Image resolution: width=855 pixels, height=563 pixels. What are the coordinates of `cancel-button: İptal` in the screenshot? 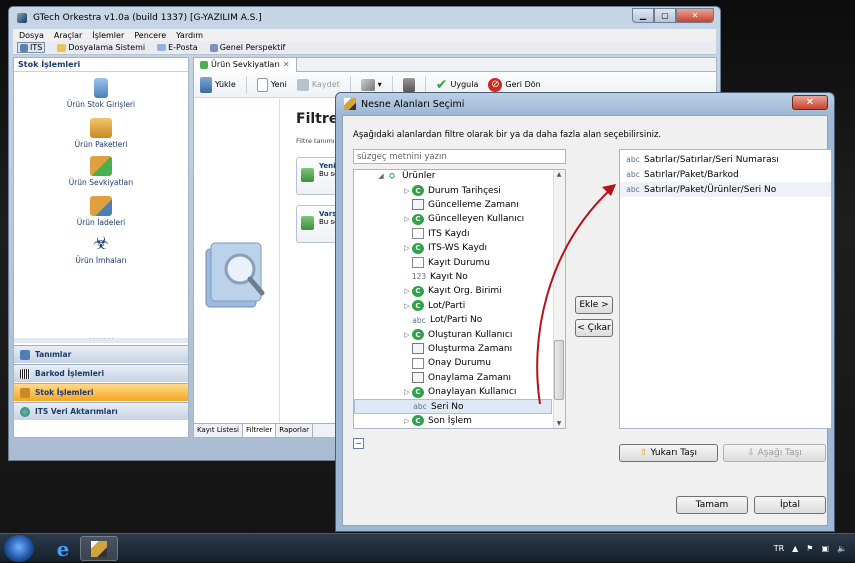 It's located at (790, 505).